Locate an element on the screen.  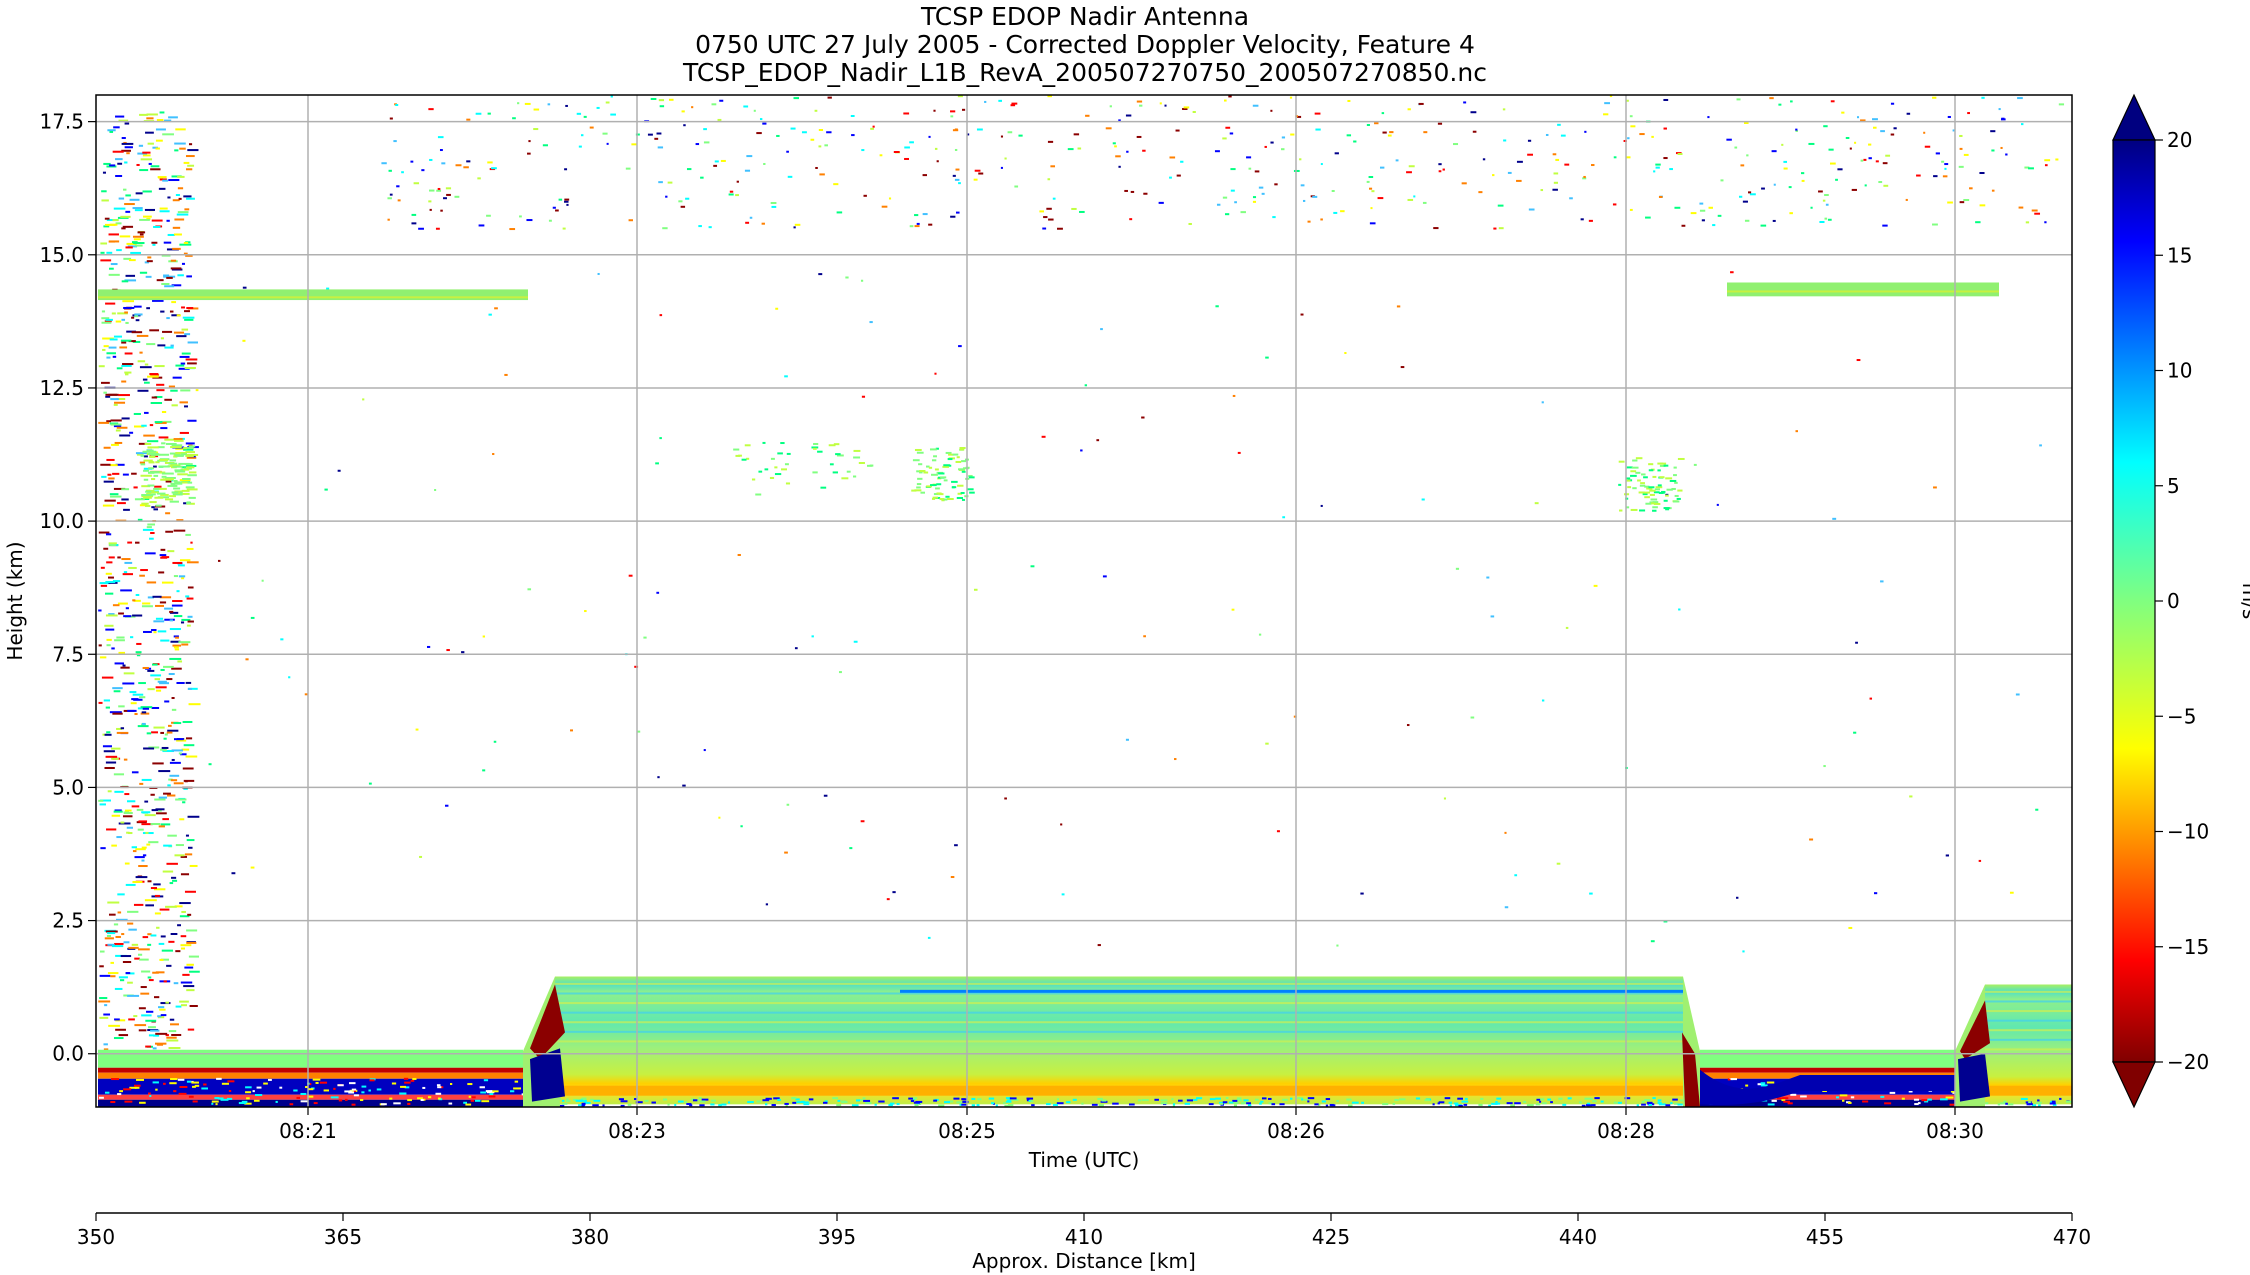
distance-tick-label: 395 is located at coordinates (837, 1237).